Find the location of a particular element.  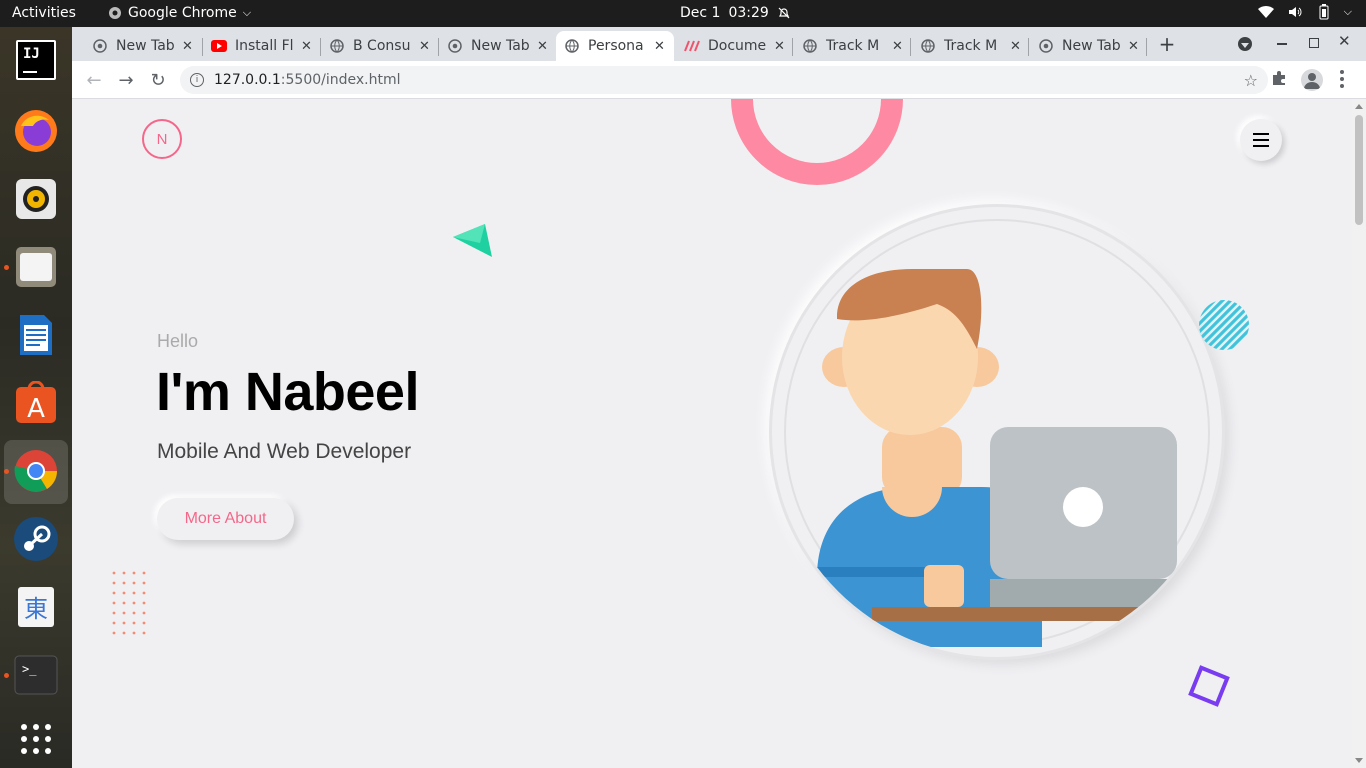

dot-grid-decoration is located at coordinates (129, 603).